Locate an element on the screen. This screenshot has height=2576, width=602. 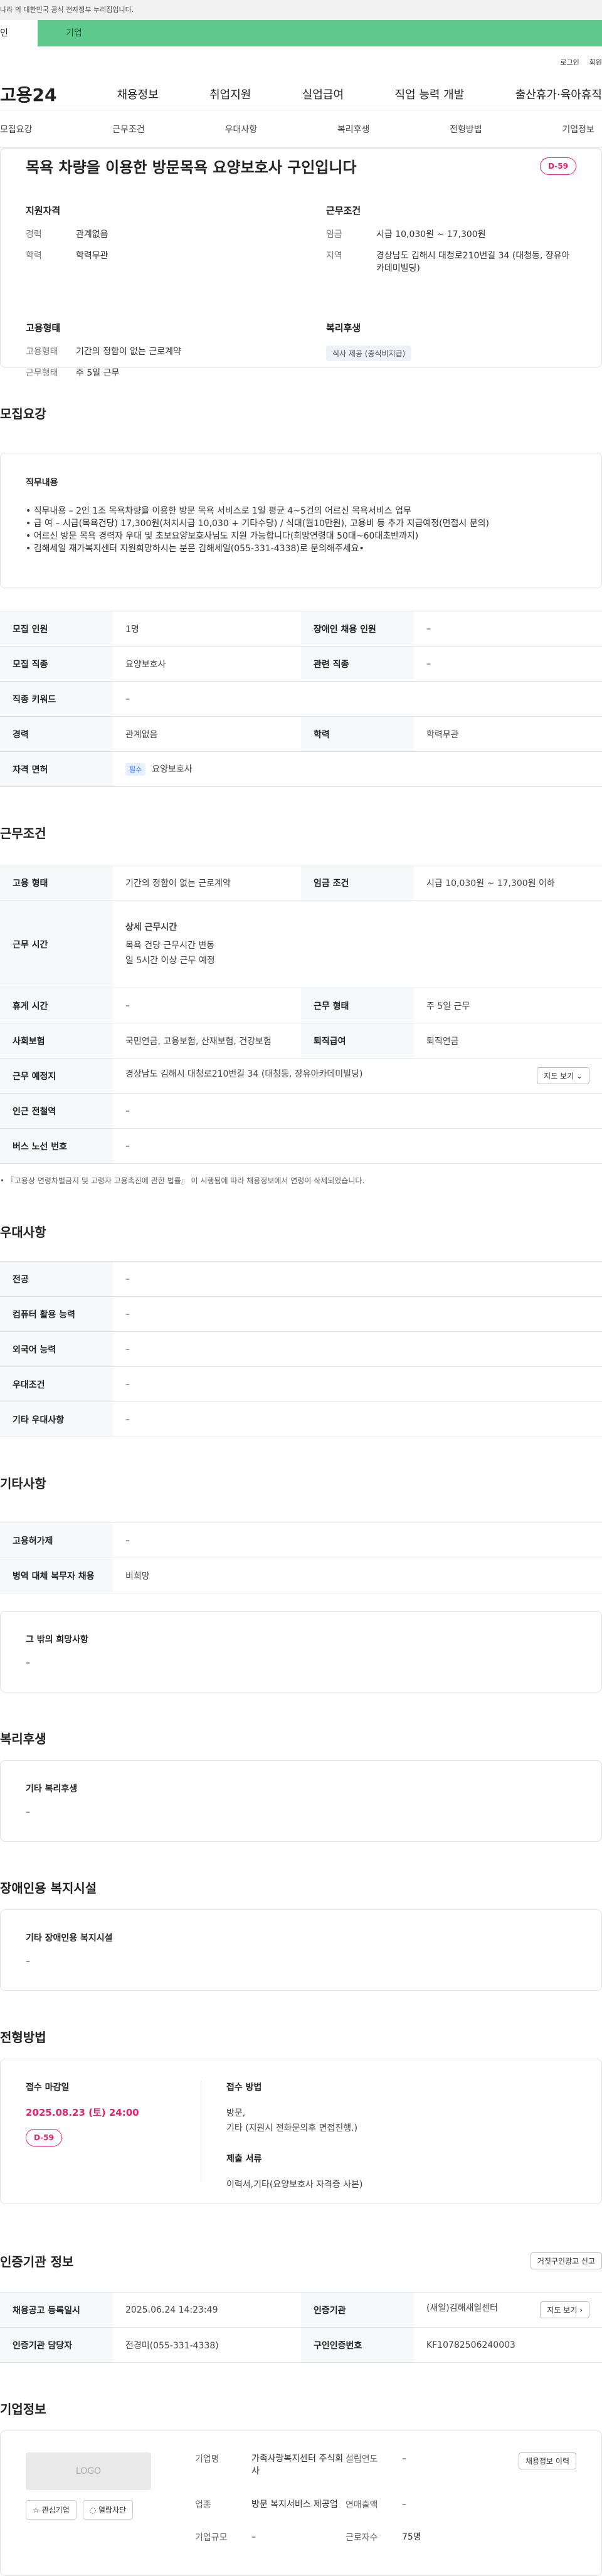
section-heading: 장애인용 복지시설 is located at coordinates (49, 1888).